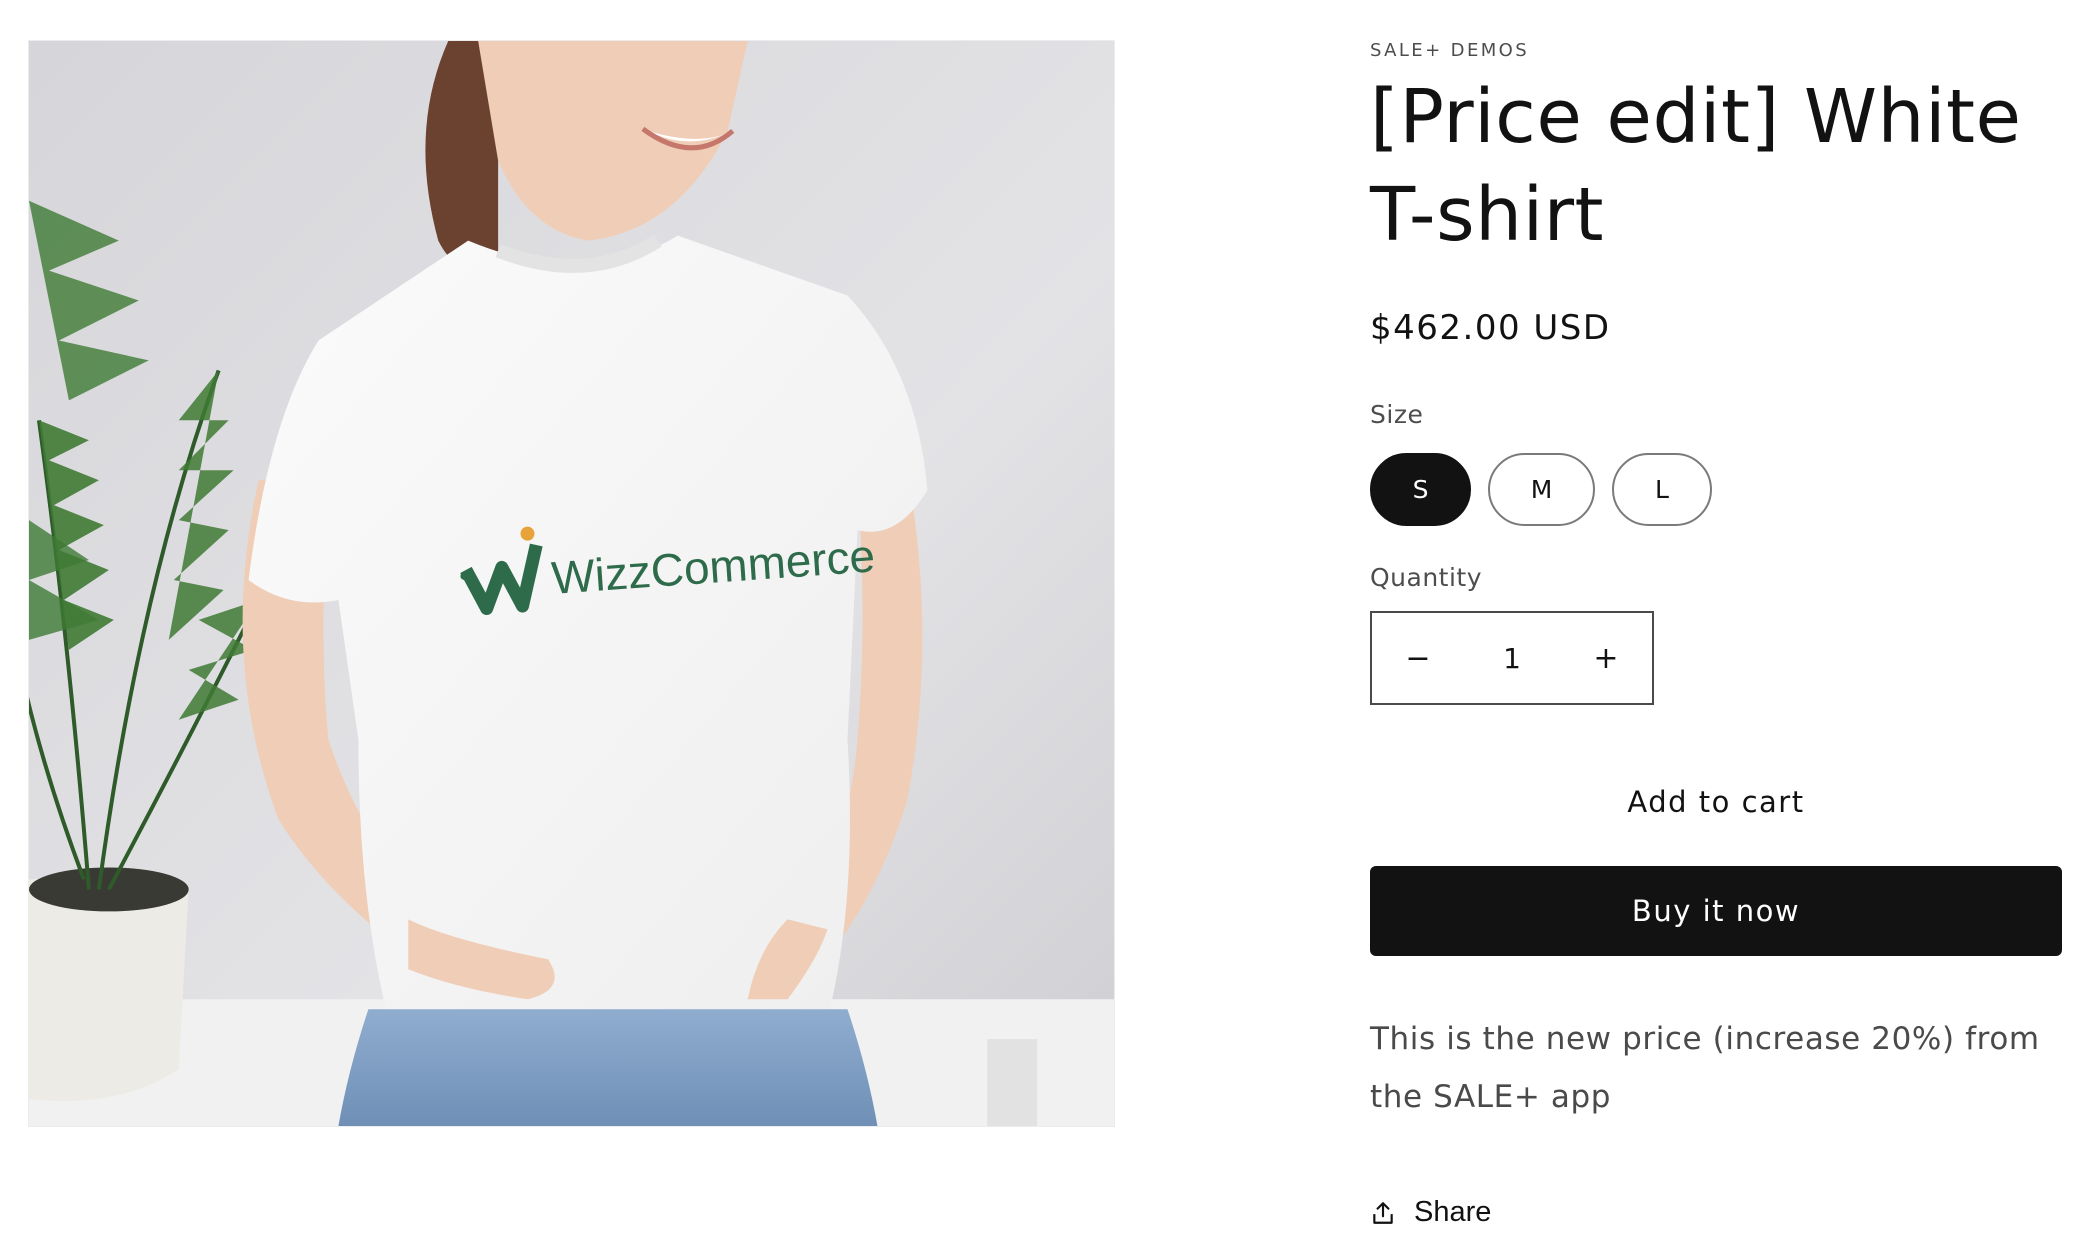 This screenshot has width=2094, height=1256. What do you see at coordinates (1716, 802) in the screenshot?
I see `add-to-cart-button: Add to cart` at bounding box center [1716, 802].